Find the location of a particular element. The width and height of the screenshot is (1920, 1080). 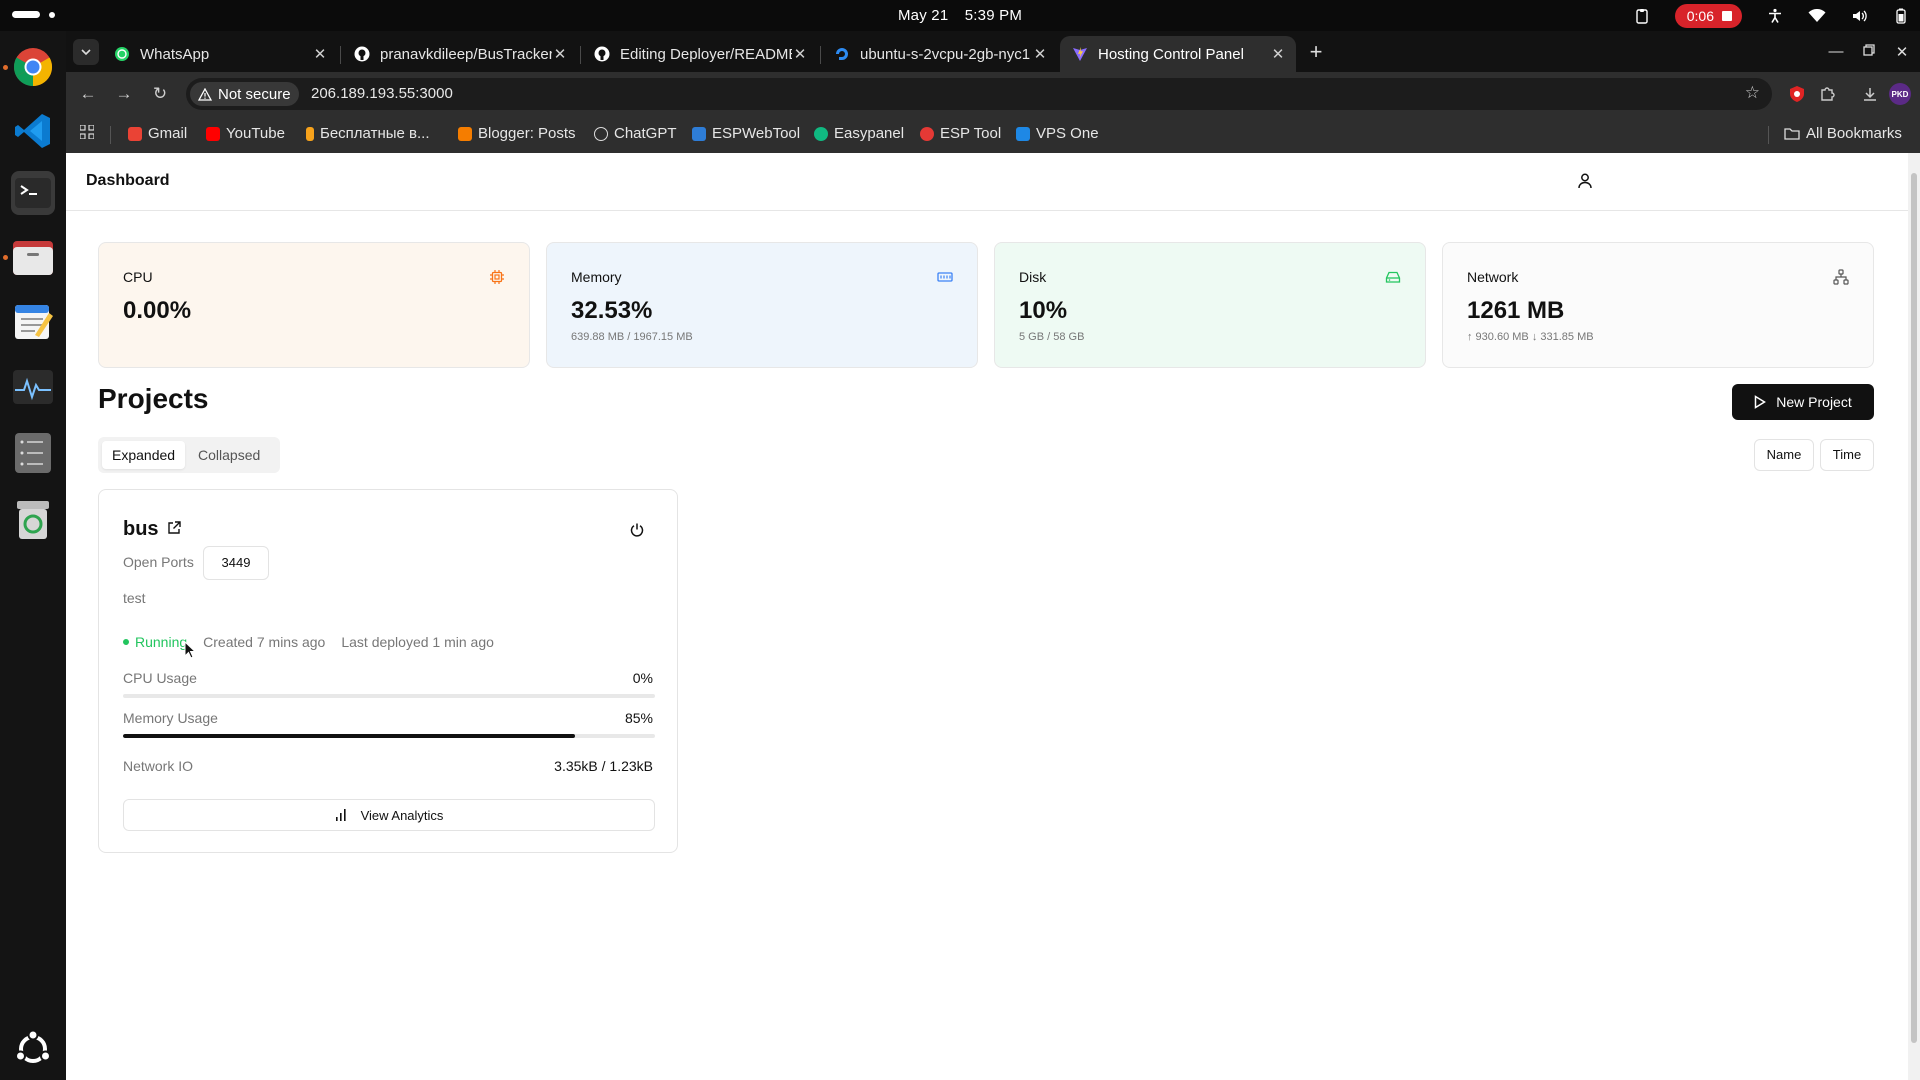

bookmark-espwebtool: ESPWebTool is located at coordinates (746, 133).